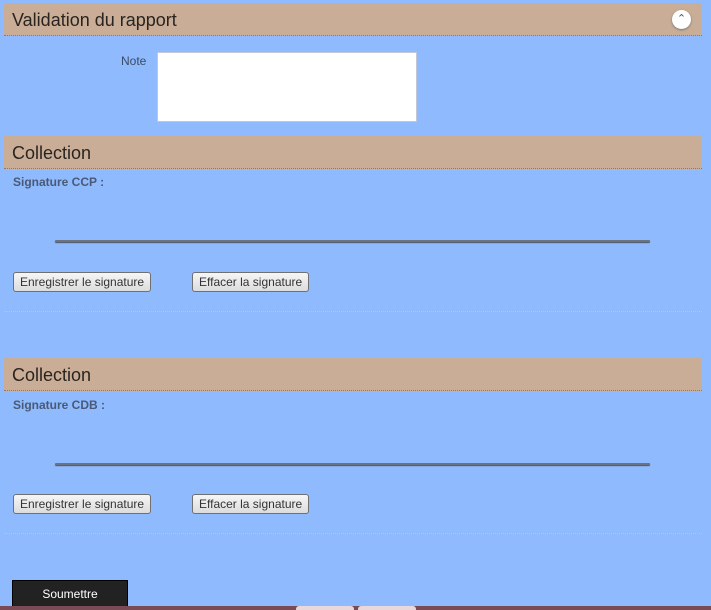 This screenshot has width=711, height=610. I want to click on clear-signature-cdb-button: Effacer la signature, so click(251, 504).